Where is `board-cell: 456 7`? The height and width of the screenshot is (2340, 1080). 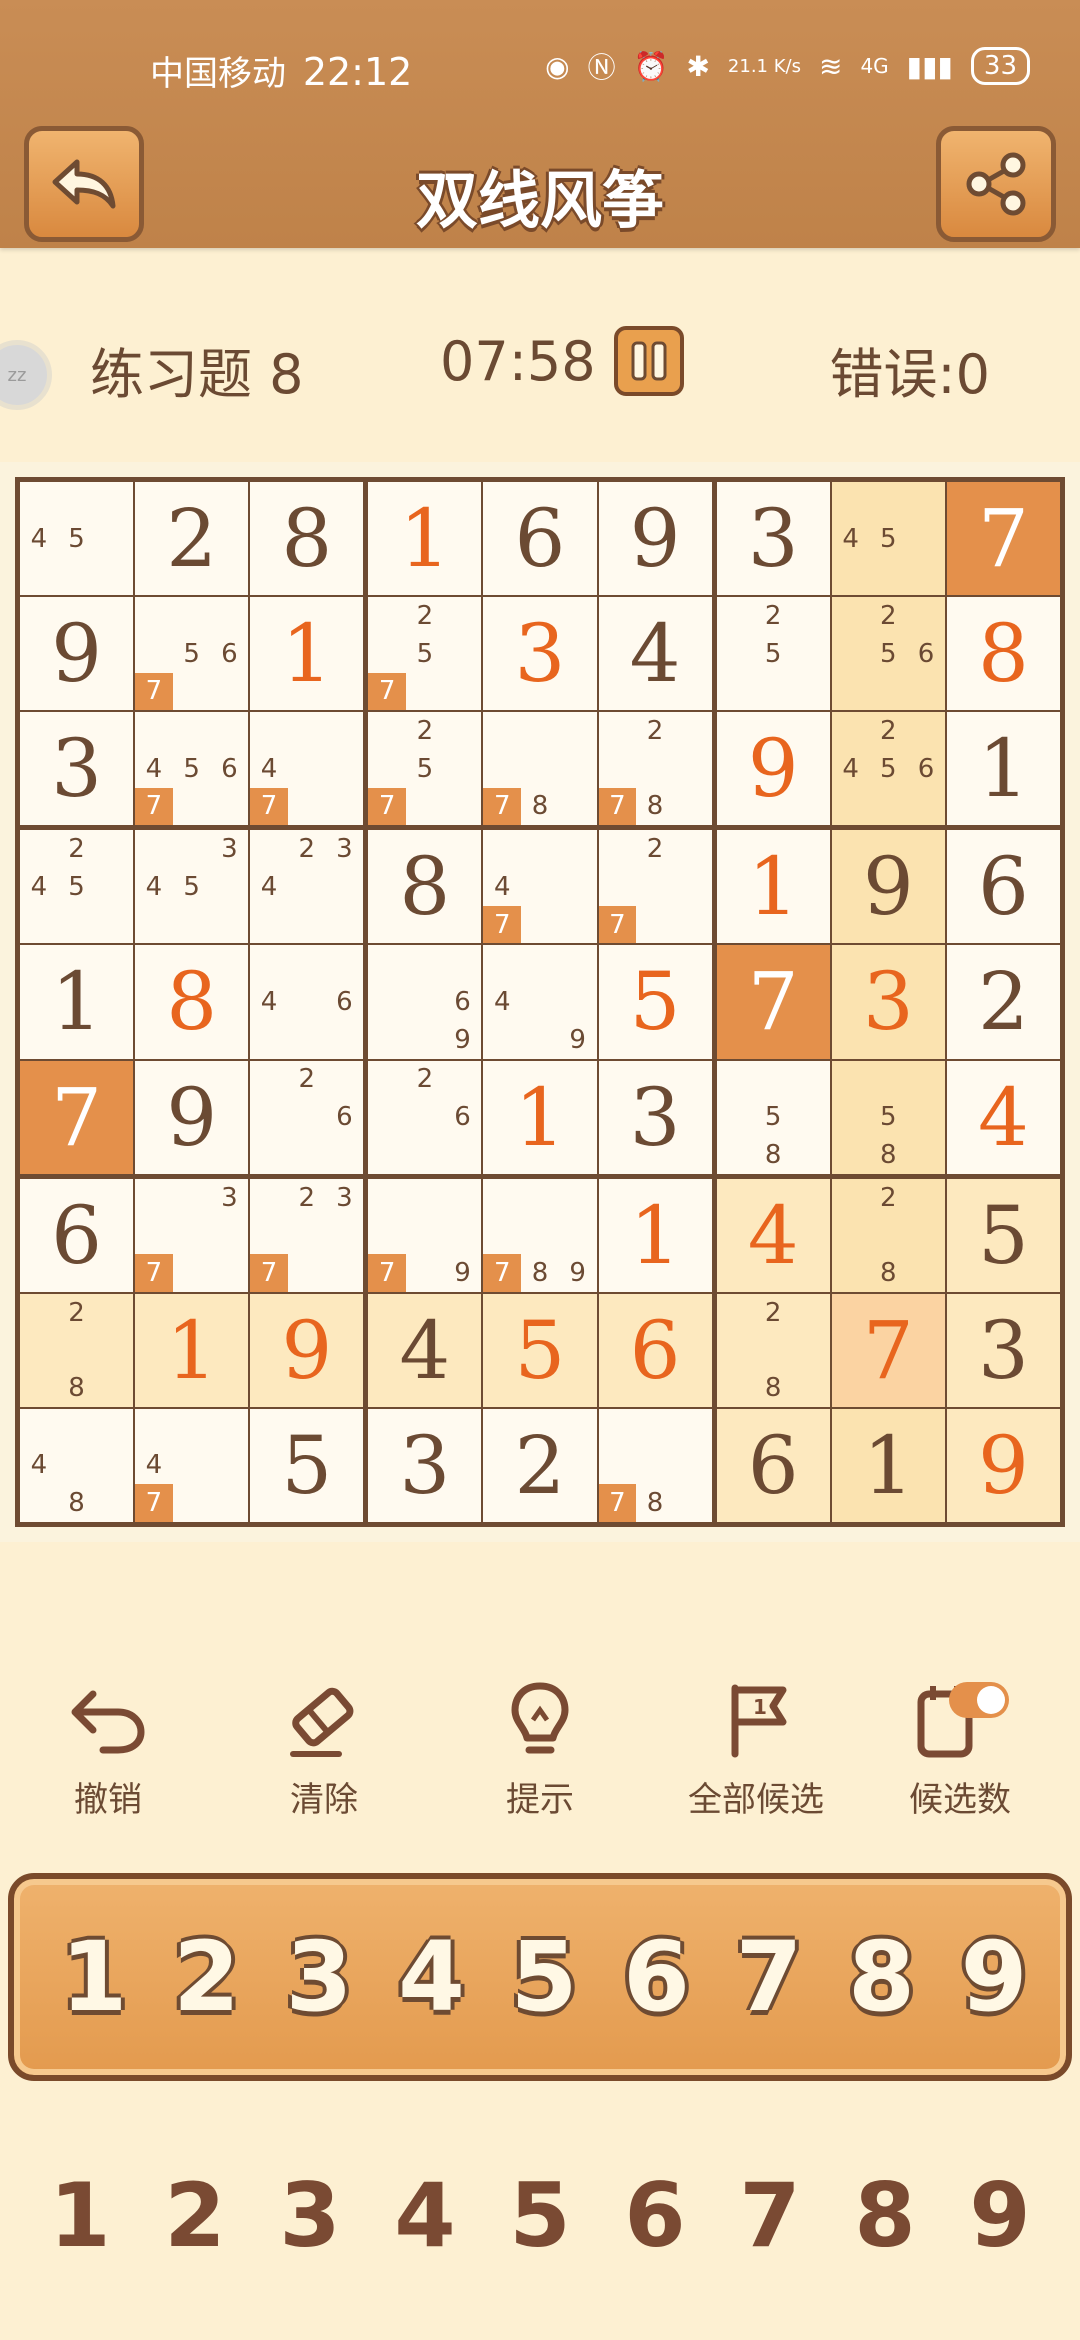 board-cell: 456 7 is located at coordinates (192, 769).